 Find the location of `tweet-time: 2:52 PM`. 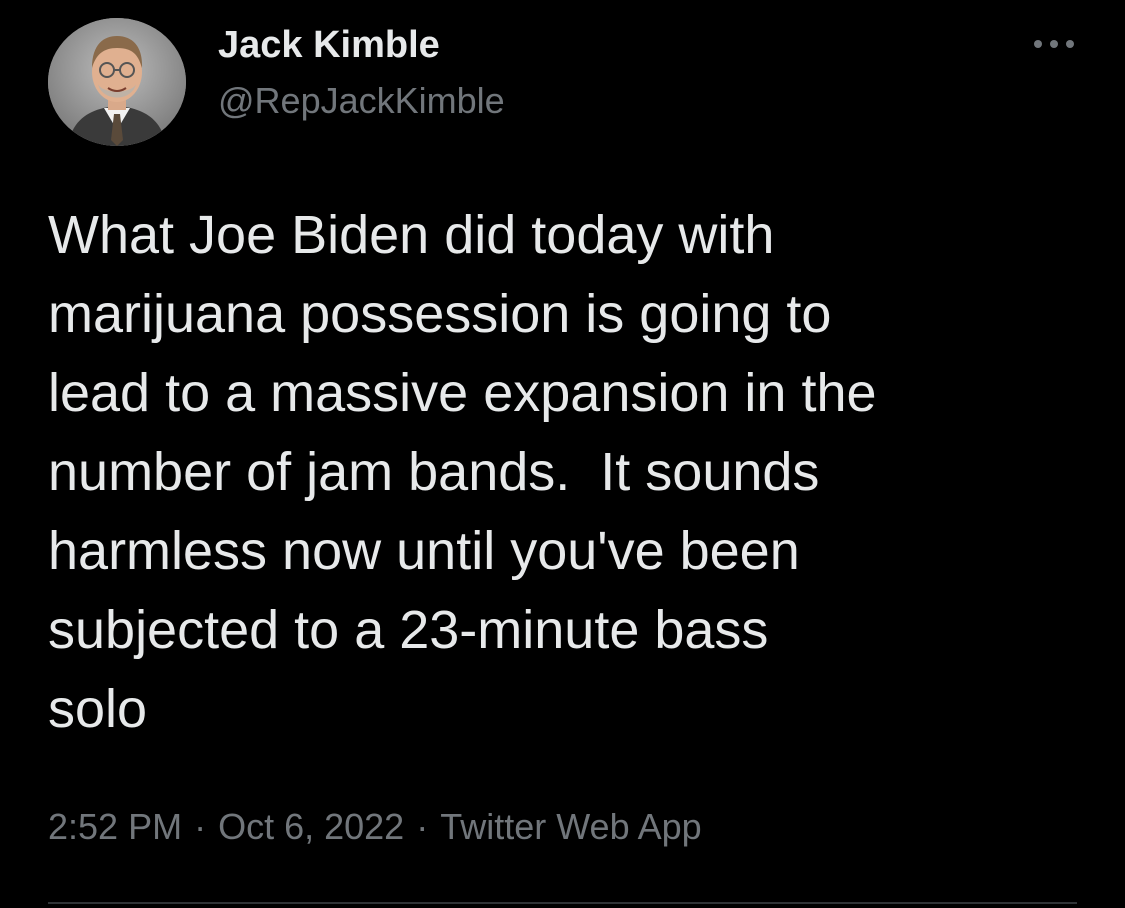

tweet-time: 2:52 PM is located at coordinates (115, 826).